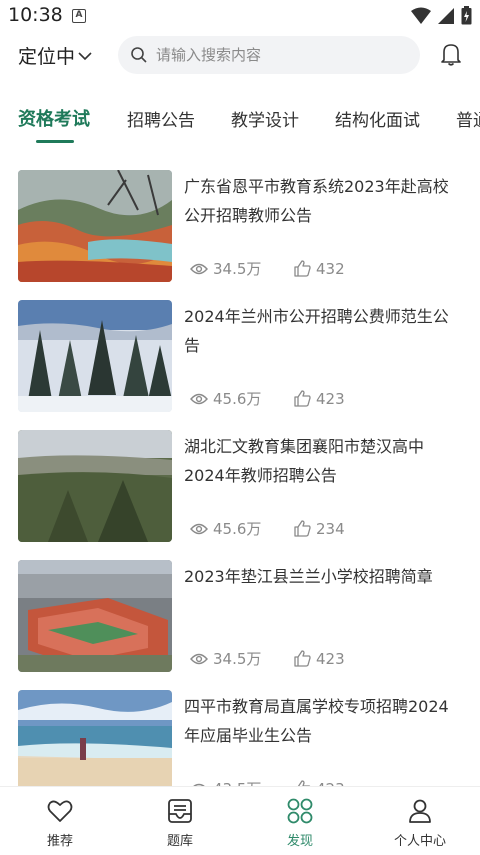 Image resolution: width=480 pixels, height=855 pixels. I want to click on chevron-down-icon, so click(85, 55).